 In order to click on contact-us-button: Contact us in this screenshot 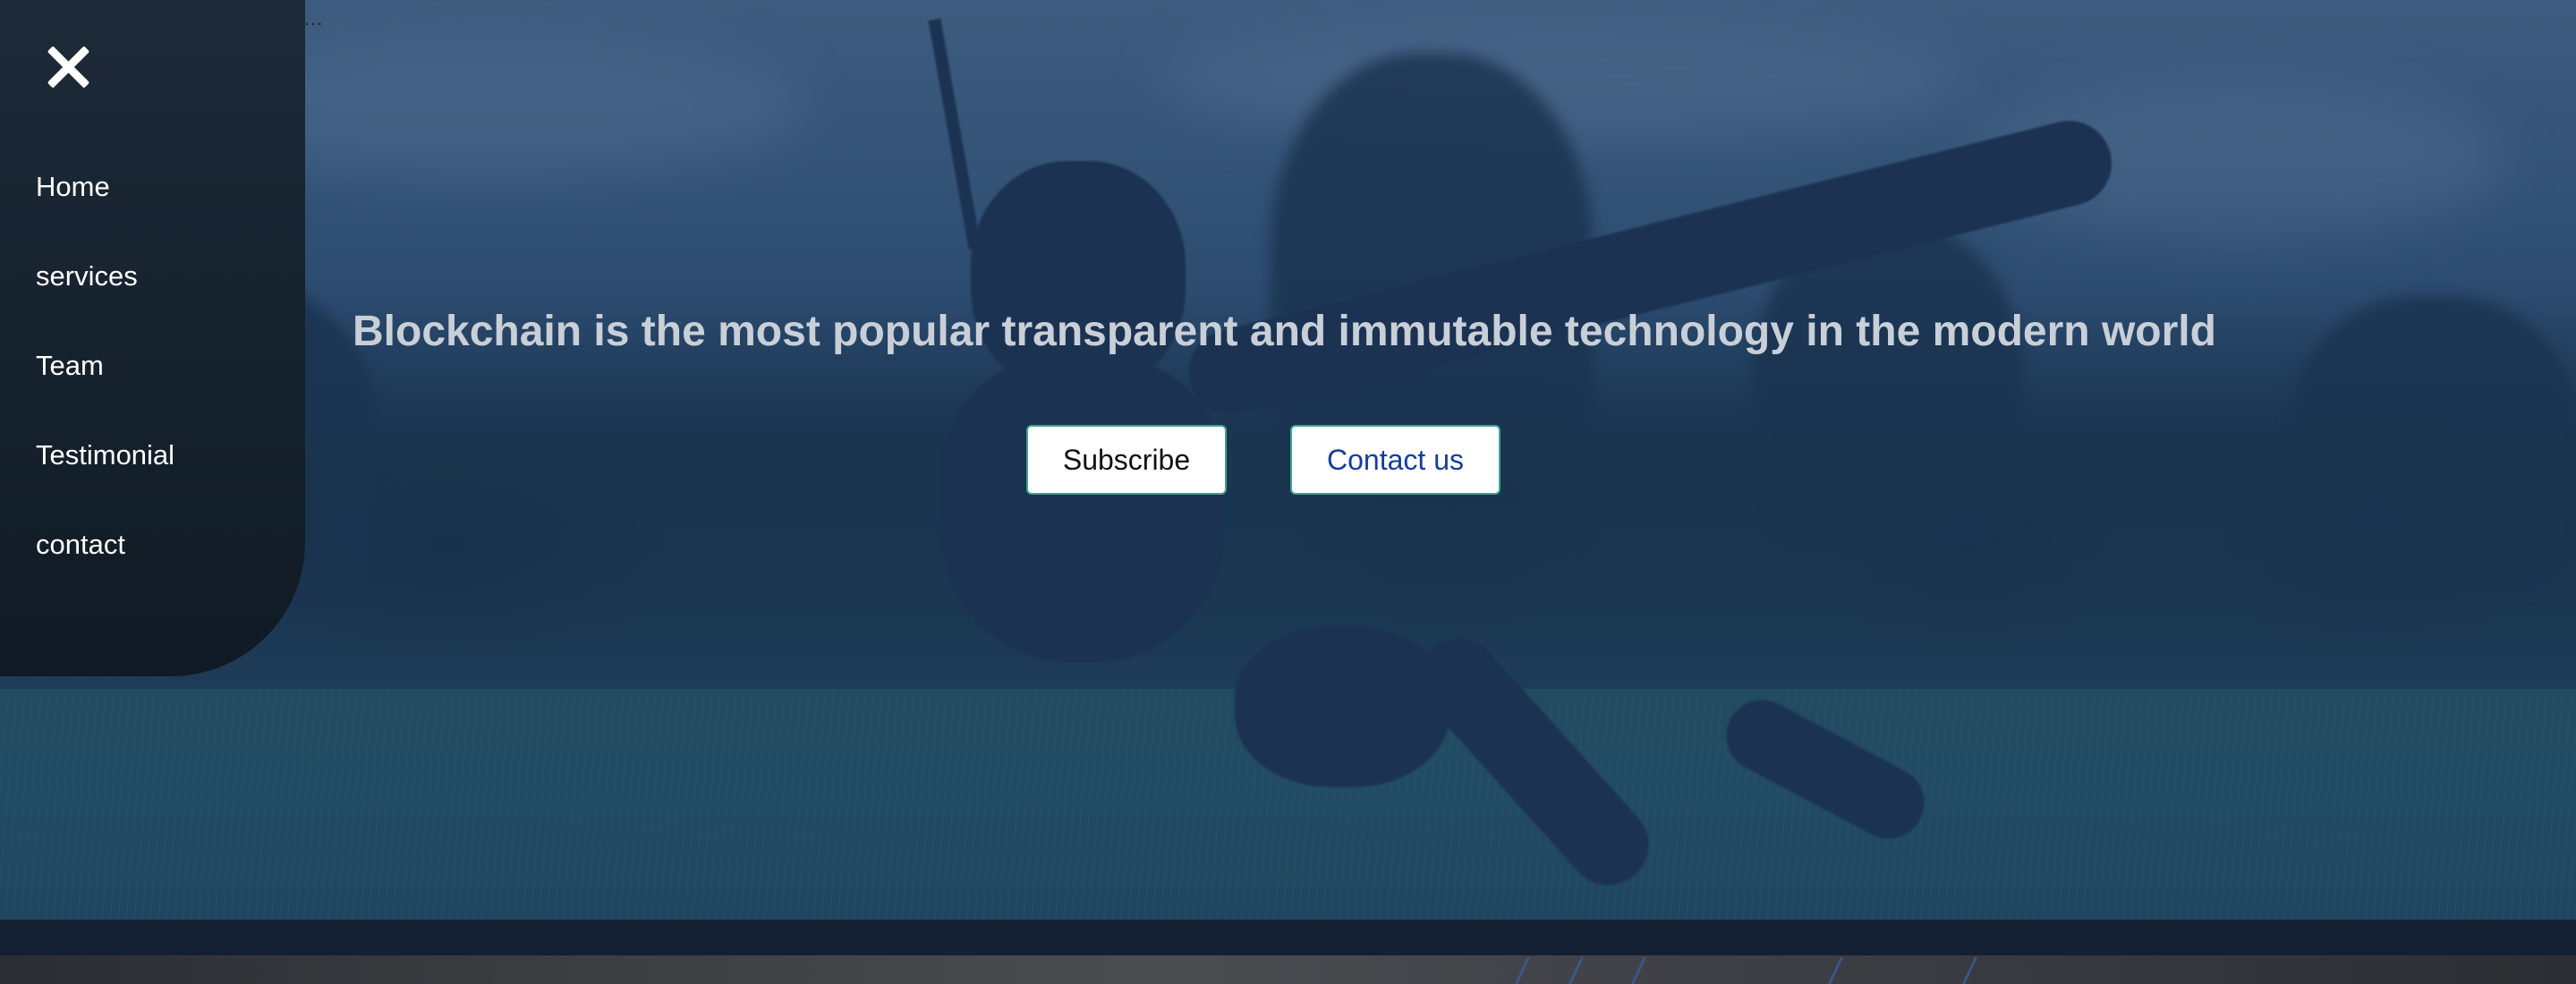, I will do `click(1395, 460)`.